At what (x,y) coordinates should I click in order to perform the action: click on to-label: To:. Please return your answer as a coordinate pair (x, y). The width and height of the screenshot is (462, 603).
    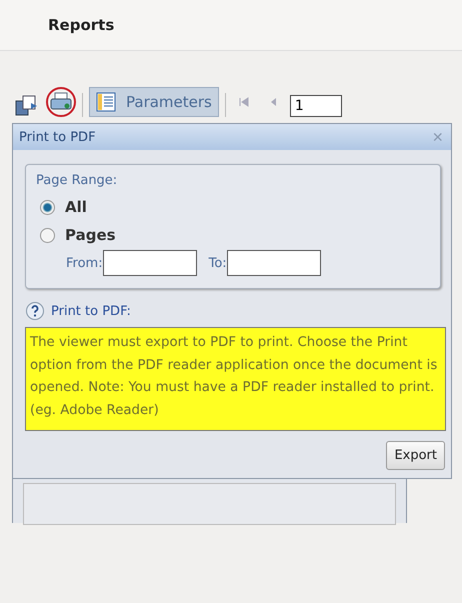
    Looking at the image, I should click on (217, 263).